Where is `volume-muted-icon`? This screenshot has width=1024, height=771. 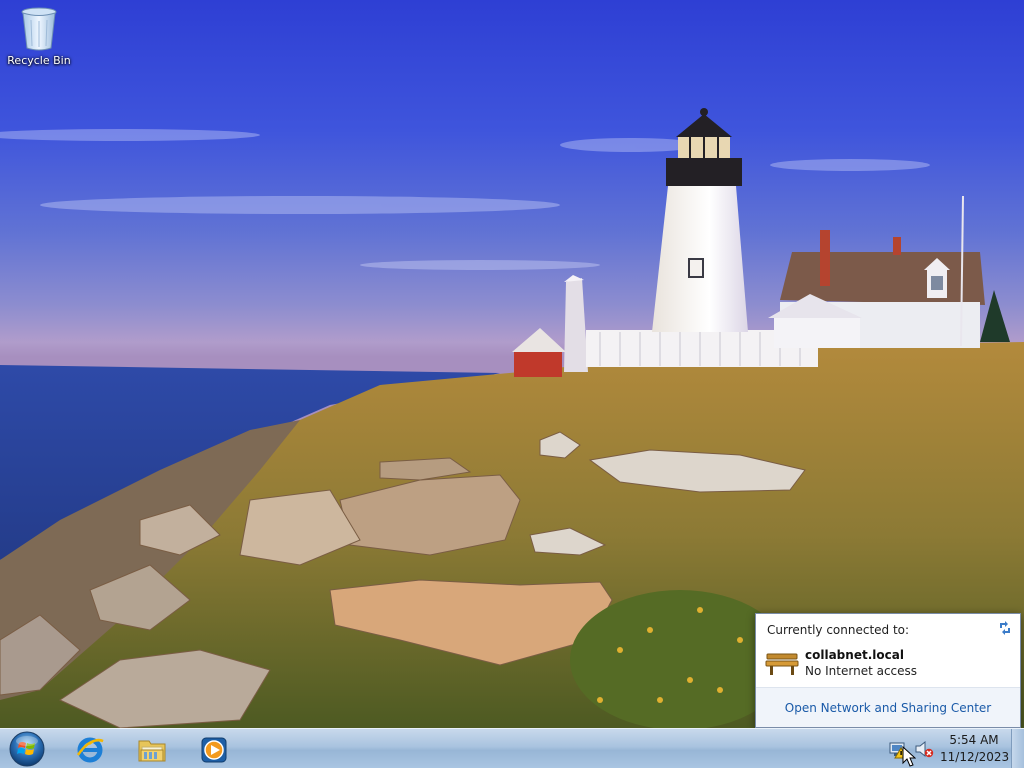
volume-muted-icon is located at coordinates (924, 749).